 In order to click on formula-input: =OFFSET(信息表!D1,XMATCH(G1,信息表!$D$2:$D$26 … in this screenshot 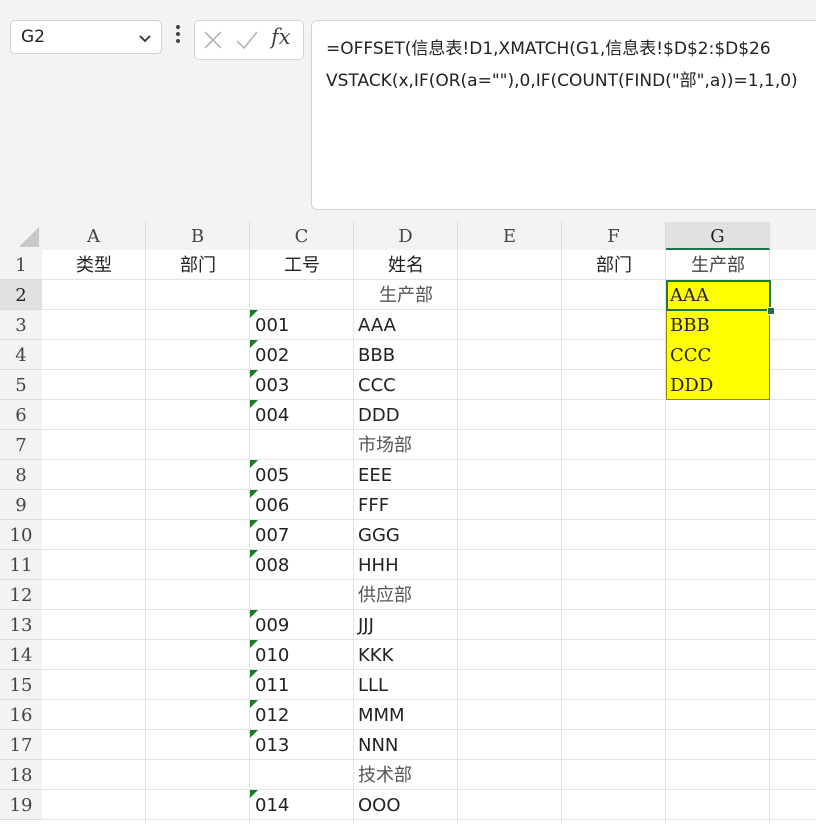, I will do `click(563, 115)`.